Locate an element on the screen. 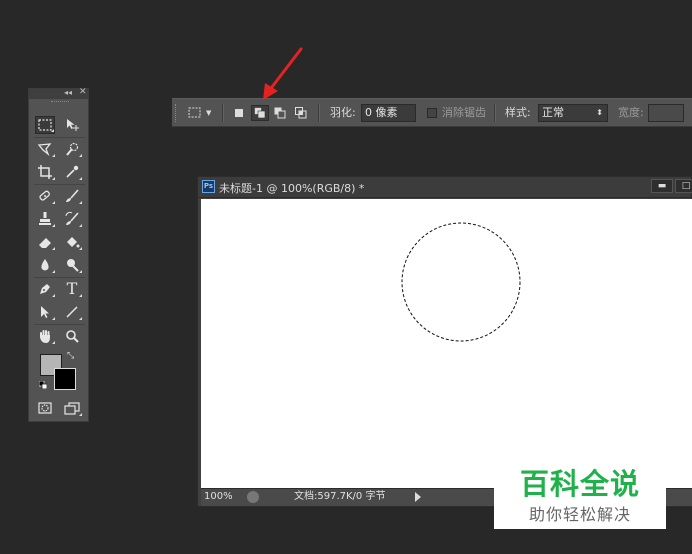 Image resolution: width=692 pixels, height=554 pixels. line-tool-icon is located at coordinates (72, 312).